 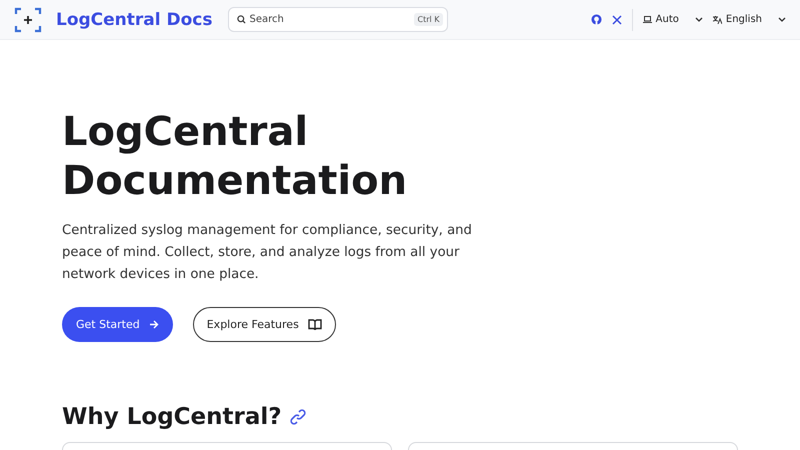 What do you see at coordinates (134, 20) in the screenshot?
I see `site-title: LogCentral Docs` at bounding box center [134, 20].